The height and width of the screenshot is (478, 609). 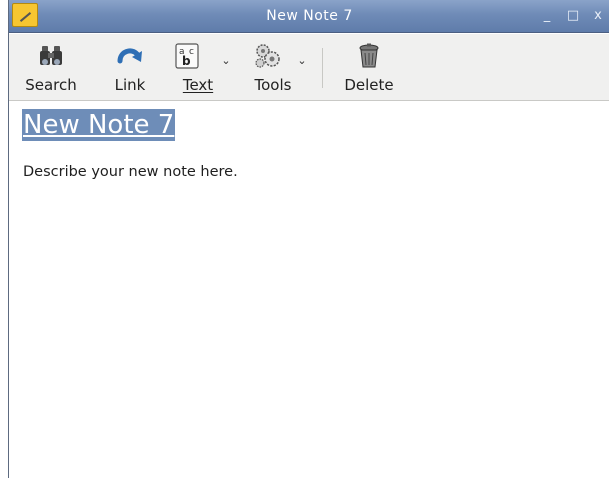 What do you see at coordinates (322, 68) in the screenshot?
I see `toolbar-separator` at bounding box center [322, 68].